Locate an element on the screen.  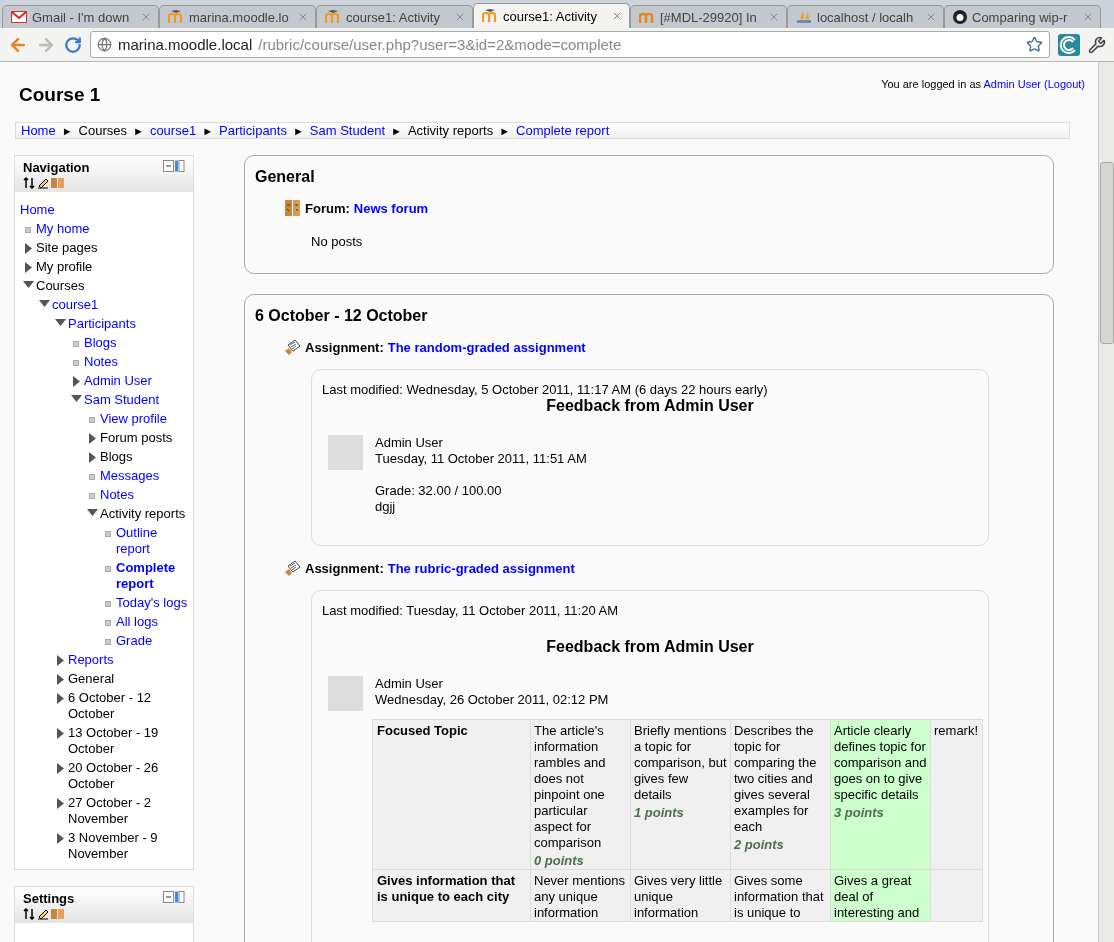
nav-item: course1 is located at coordinates (75, 304).